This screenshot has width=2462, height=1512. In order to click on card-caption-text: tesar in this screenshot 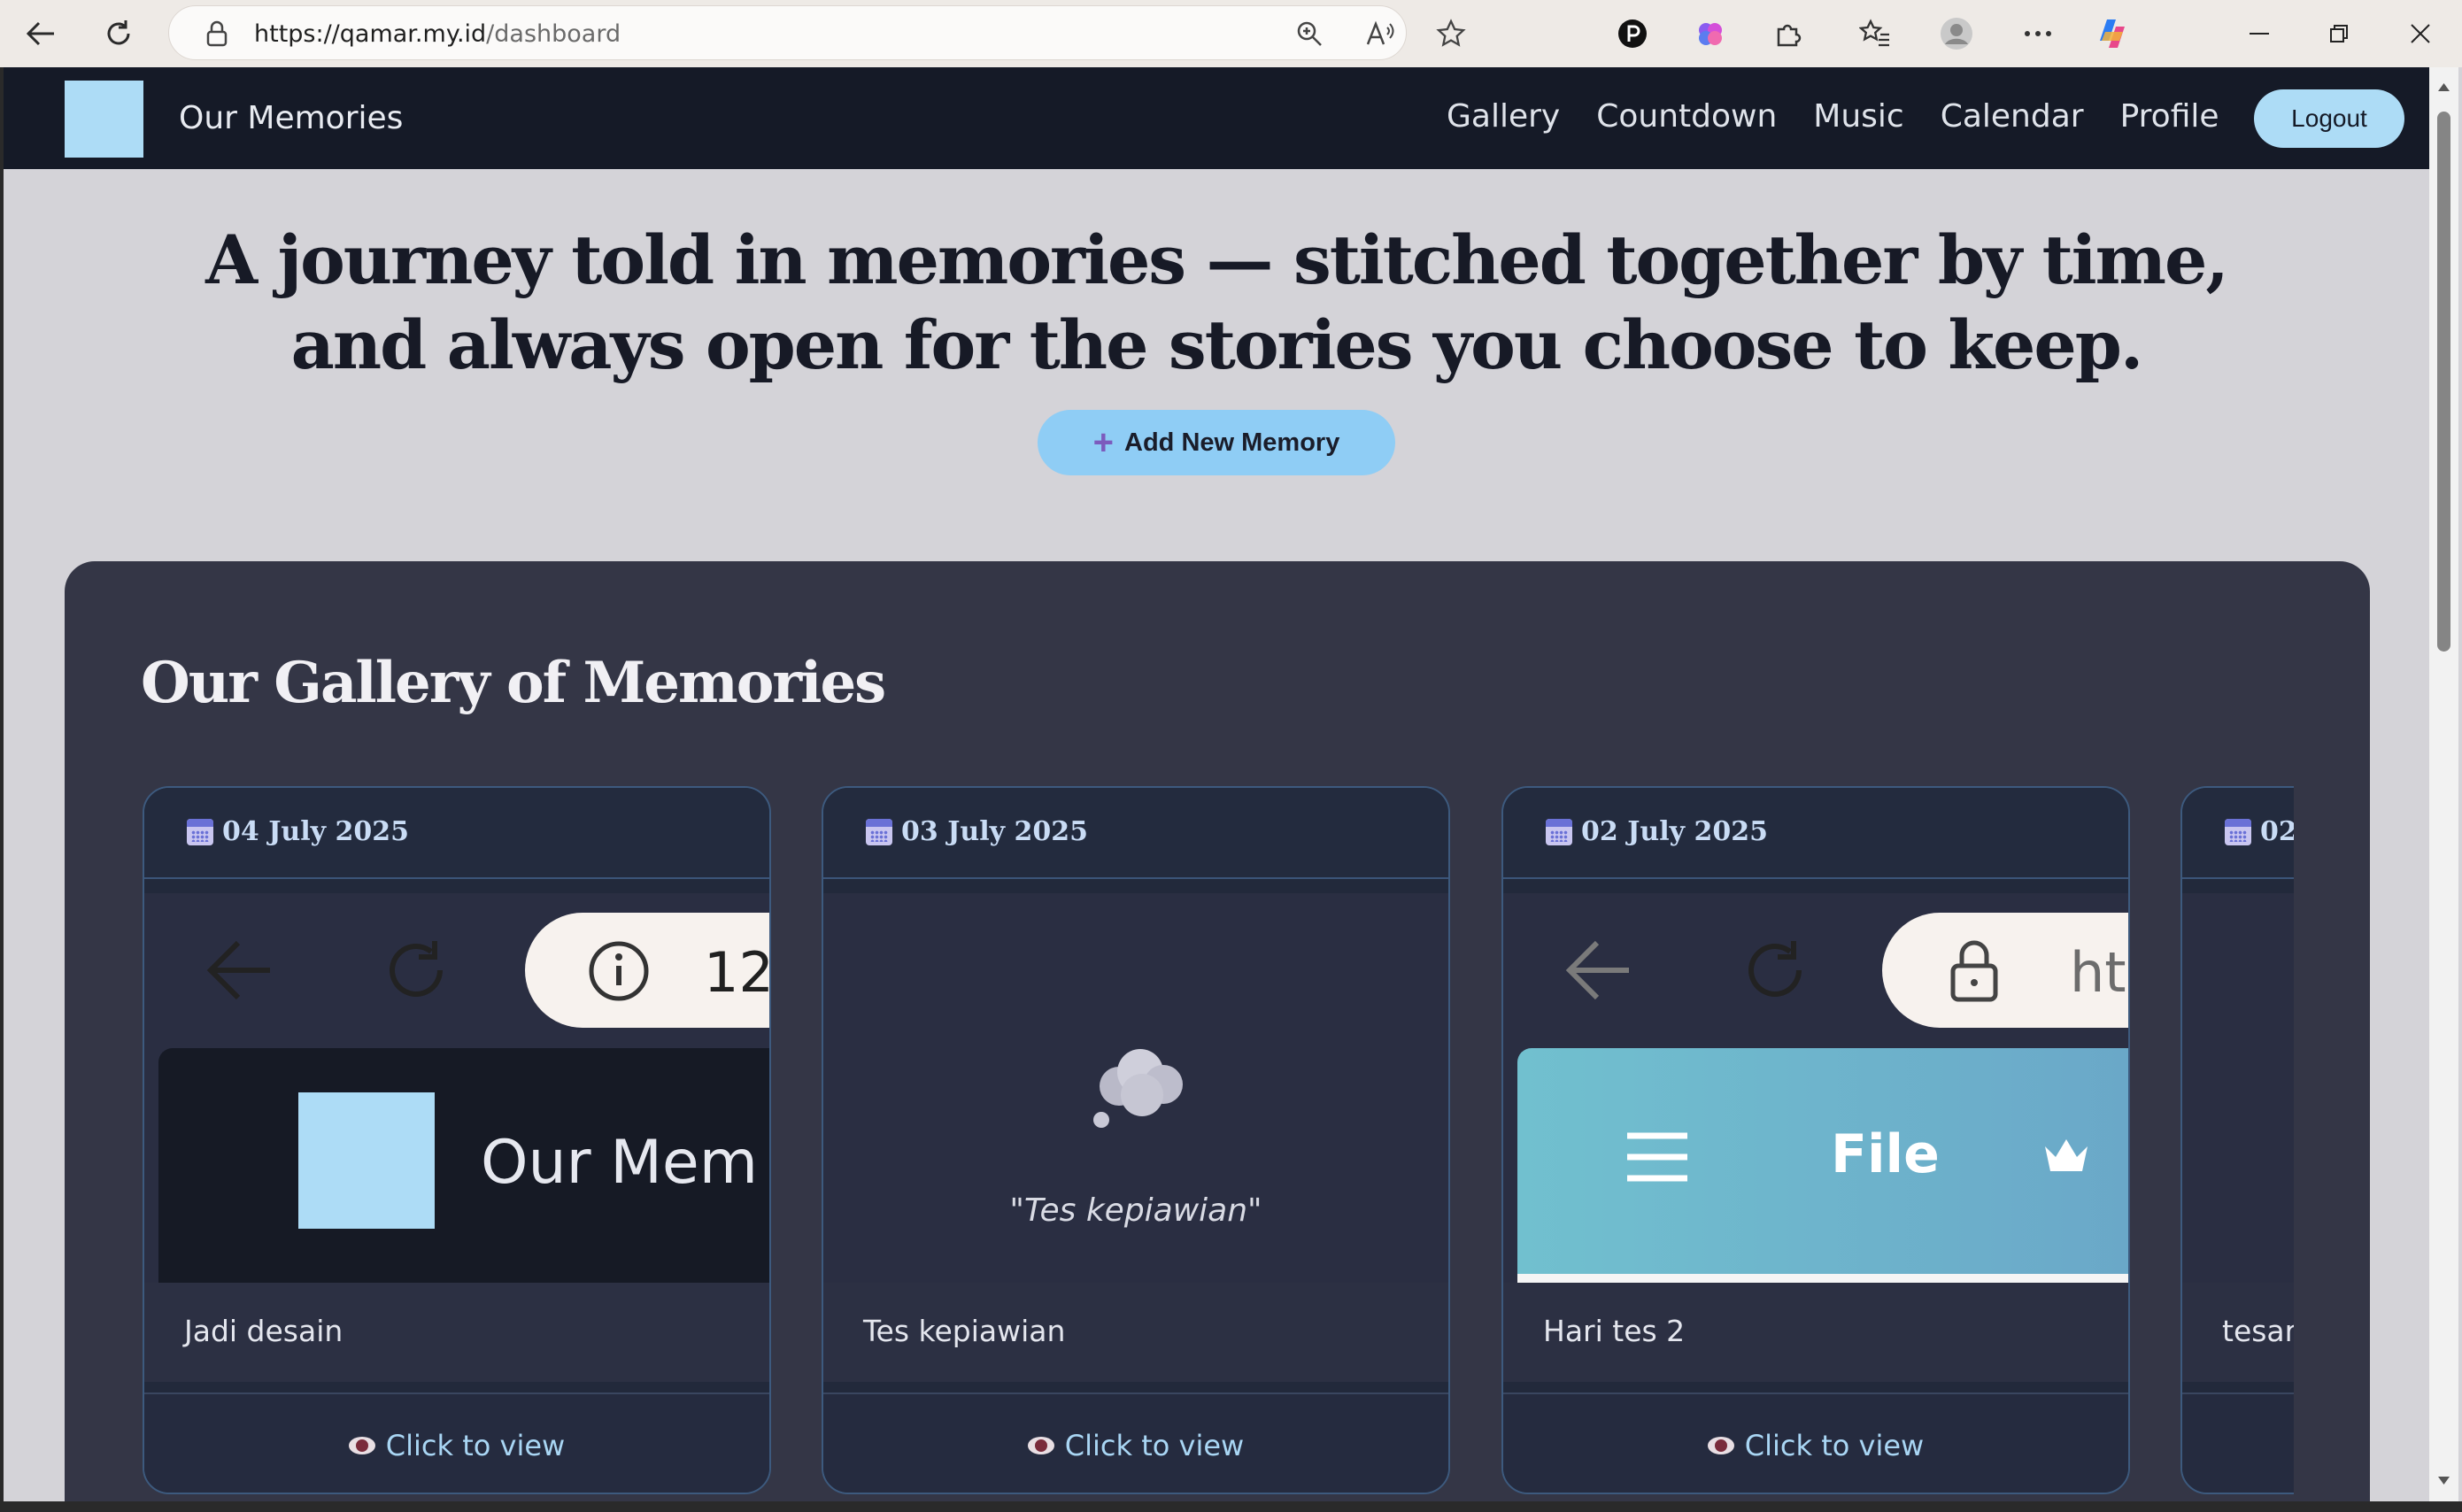, I will do `click(2258, 1331)`.